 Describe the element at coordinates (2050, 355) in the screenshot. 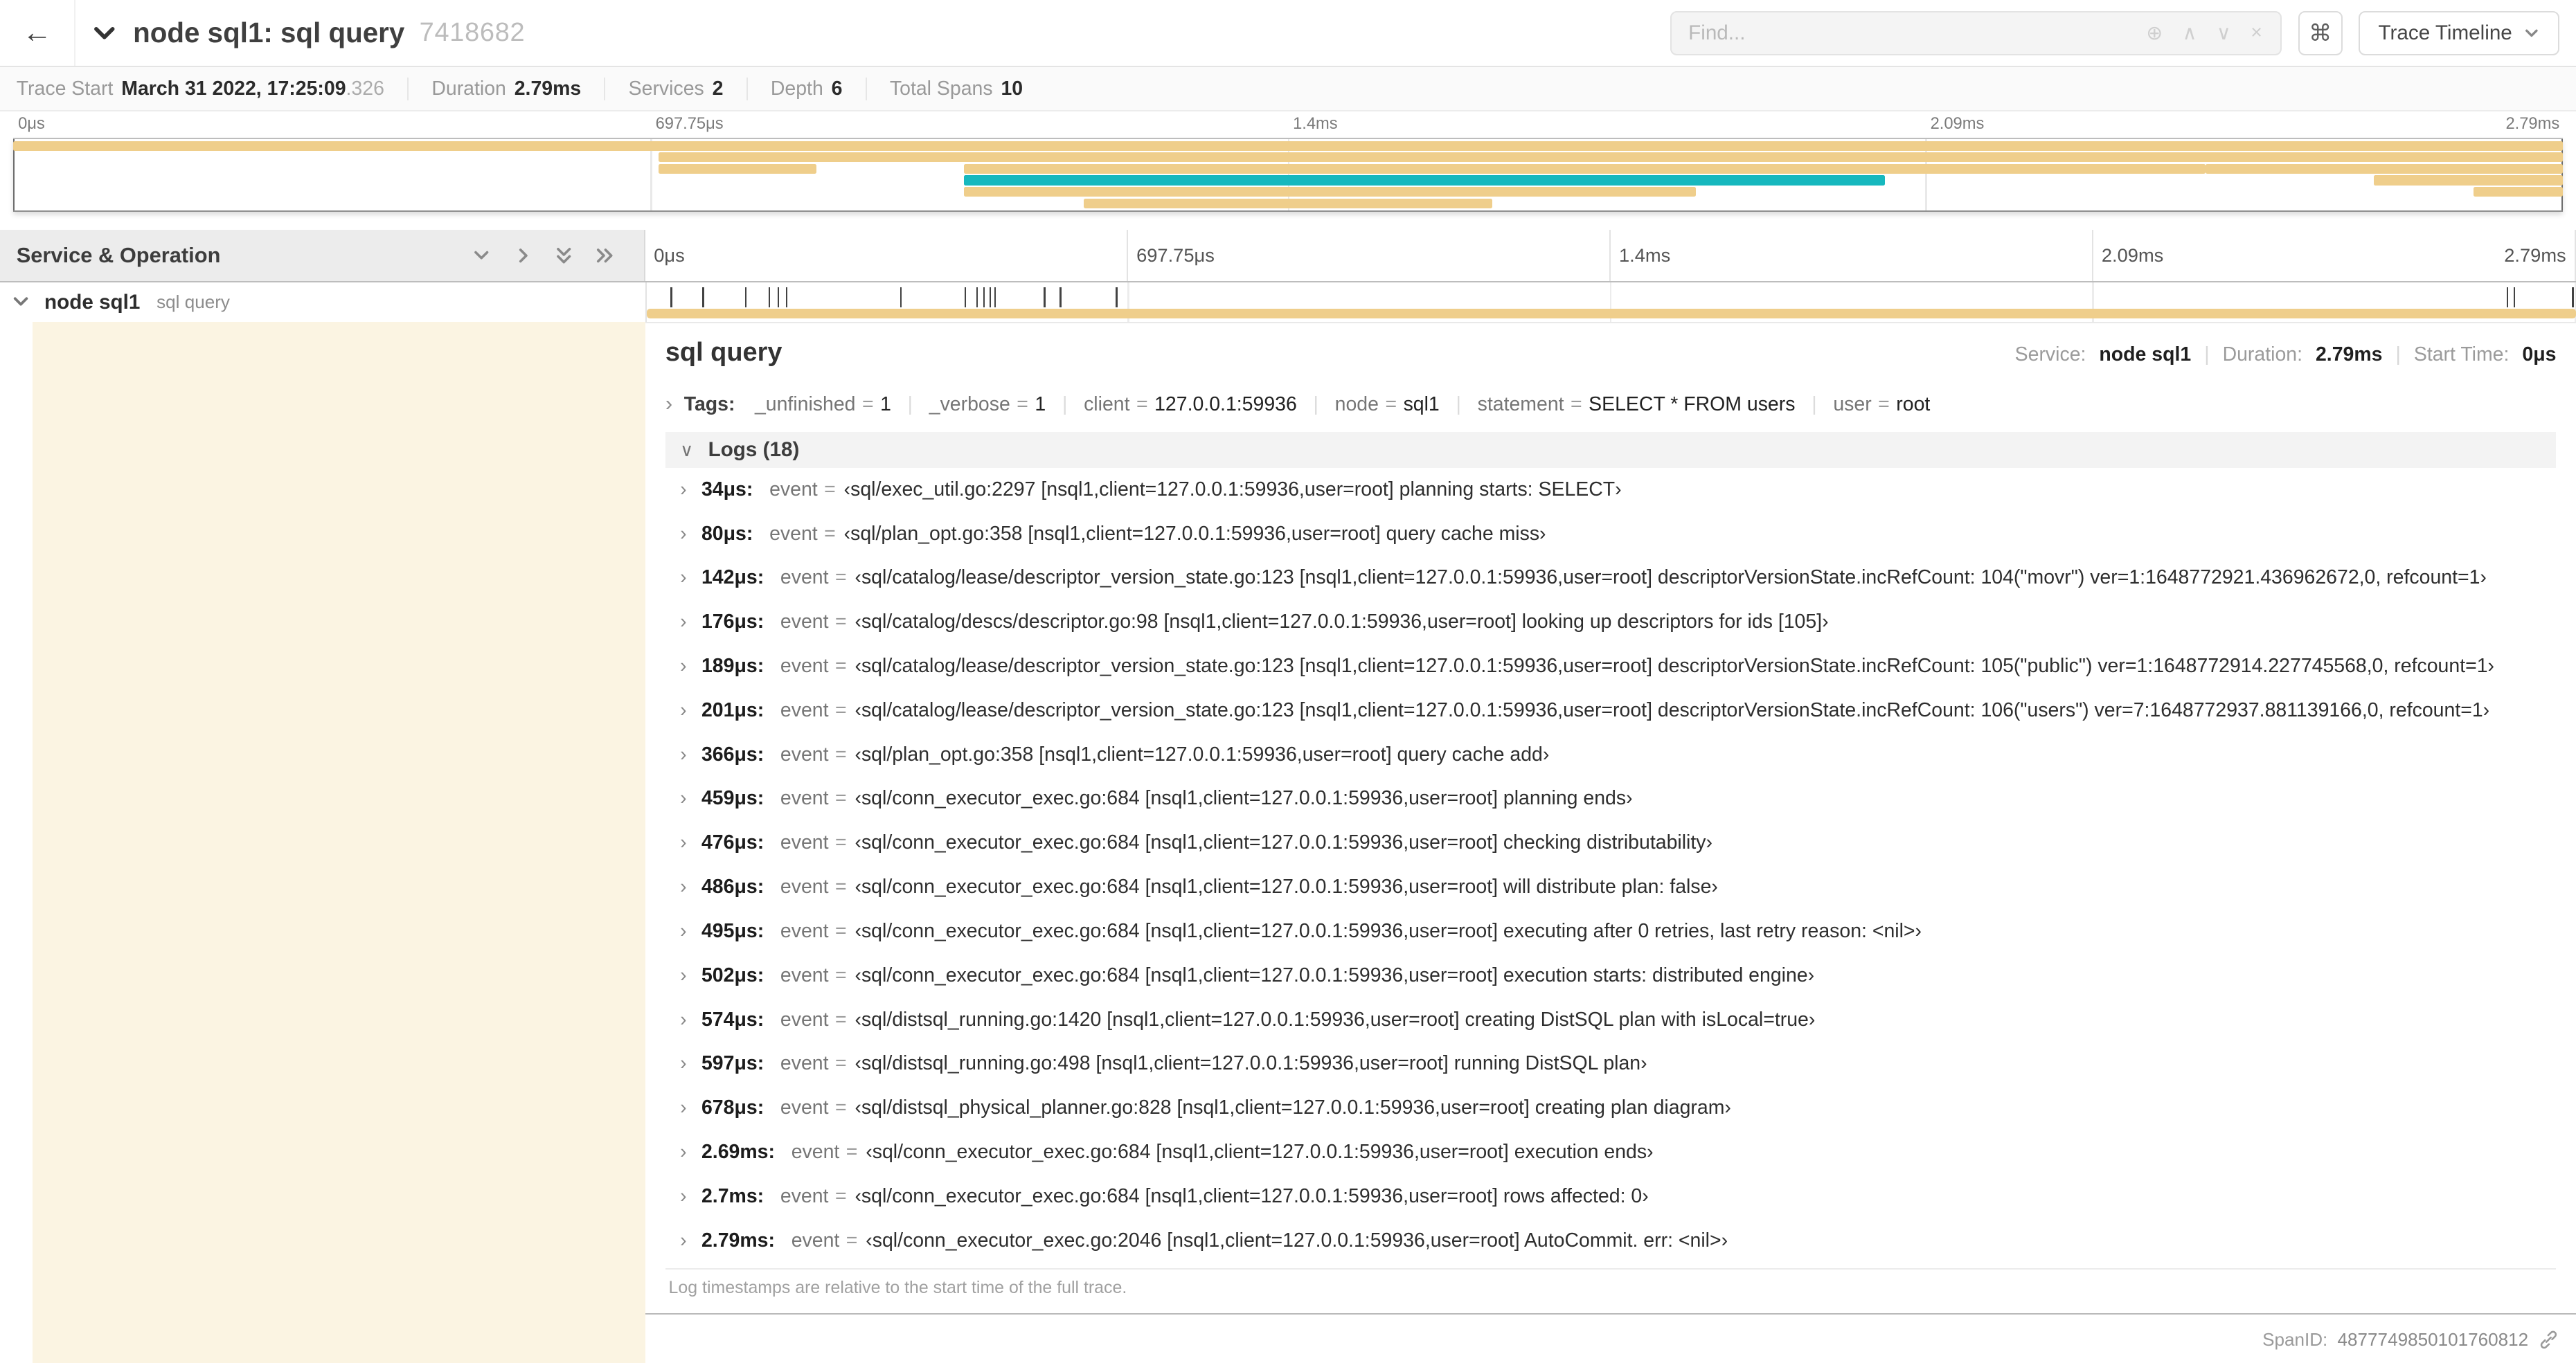

I see `service-label: Service:` at that location.